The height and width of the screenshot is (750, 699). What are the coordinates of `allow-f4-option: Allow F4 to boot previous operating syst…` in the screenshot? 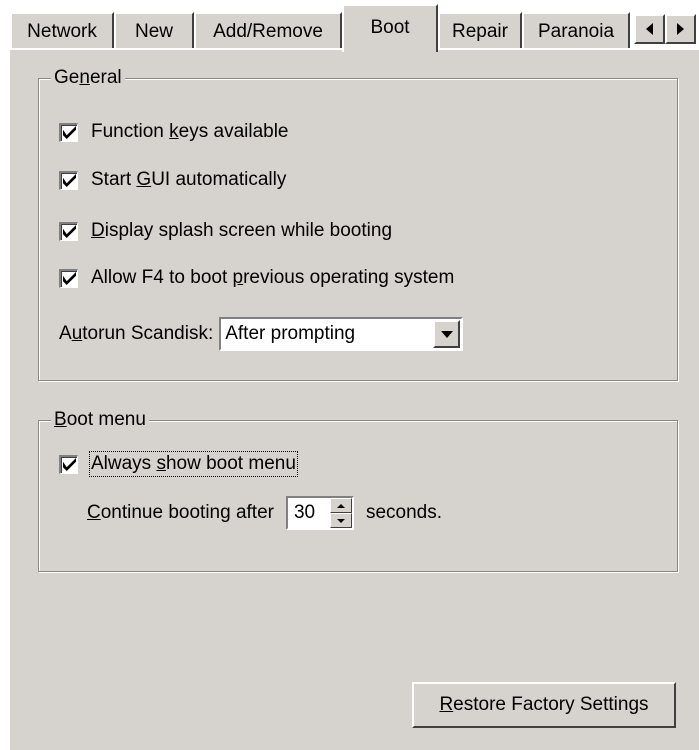 It's located at (256, 278).